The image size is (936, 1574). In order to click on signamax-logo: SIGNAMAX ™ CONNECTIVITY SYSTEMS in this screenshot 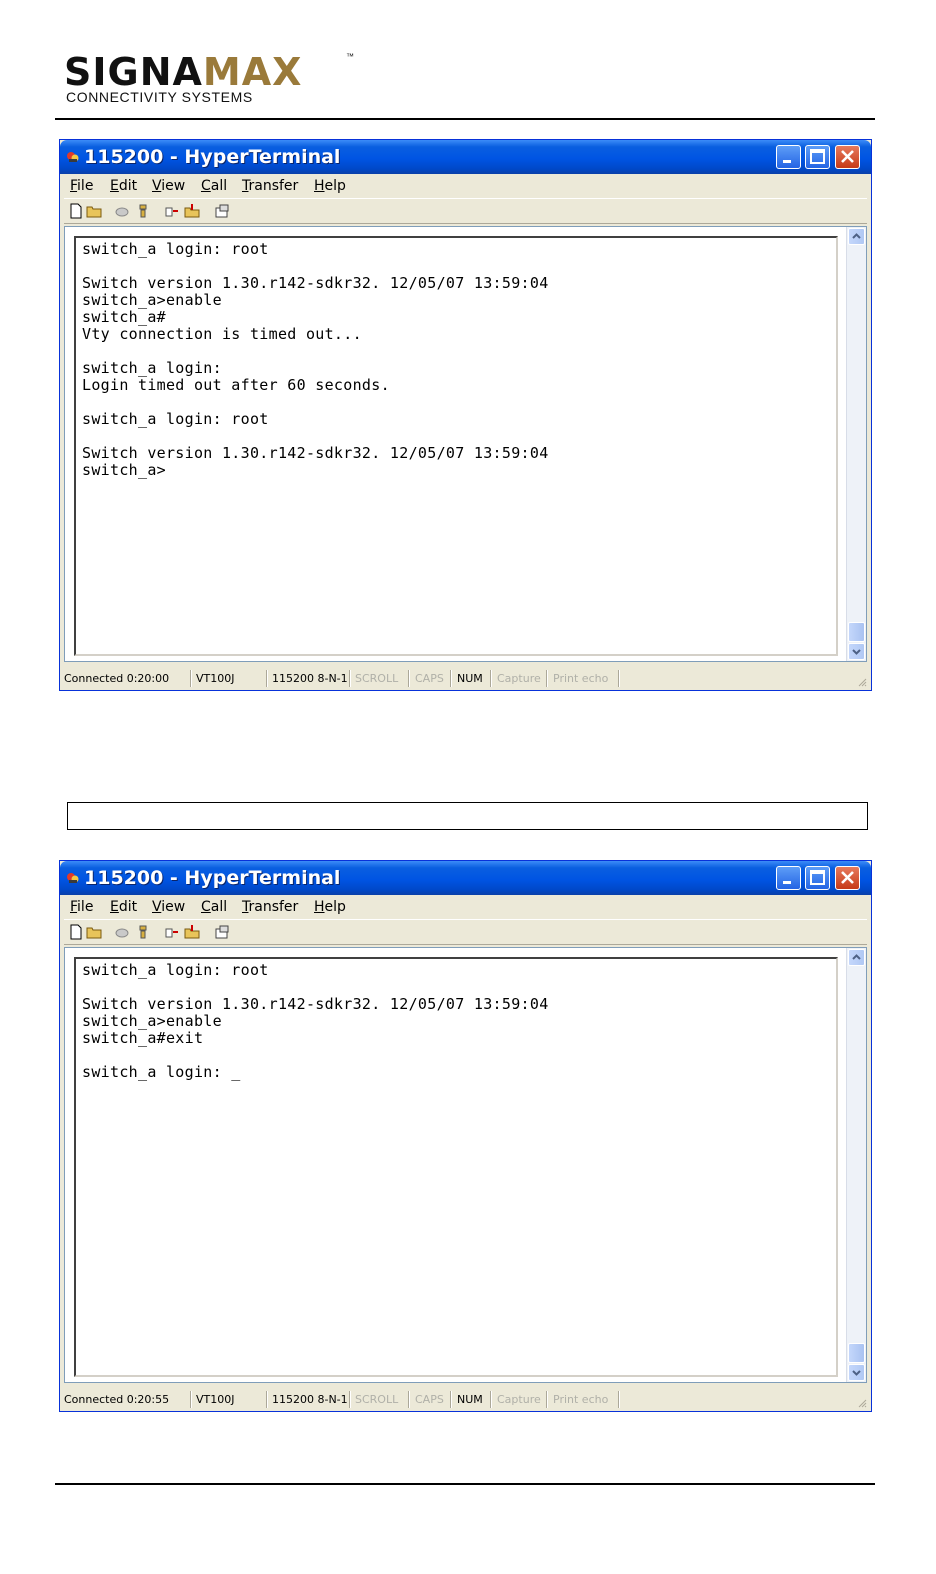, I will do `click(214, 82)`.